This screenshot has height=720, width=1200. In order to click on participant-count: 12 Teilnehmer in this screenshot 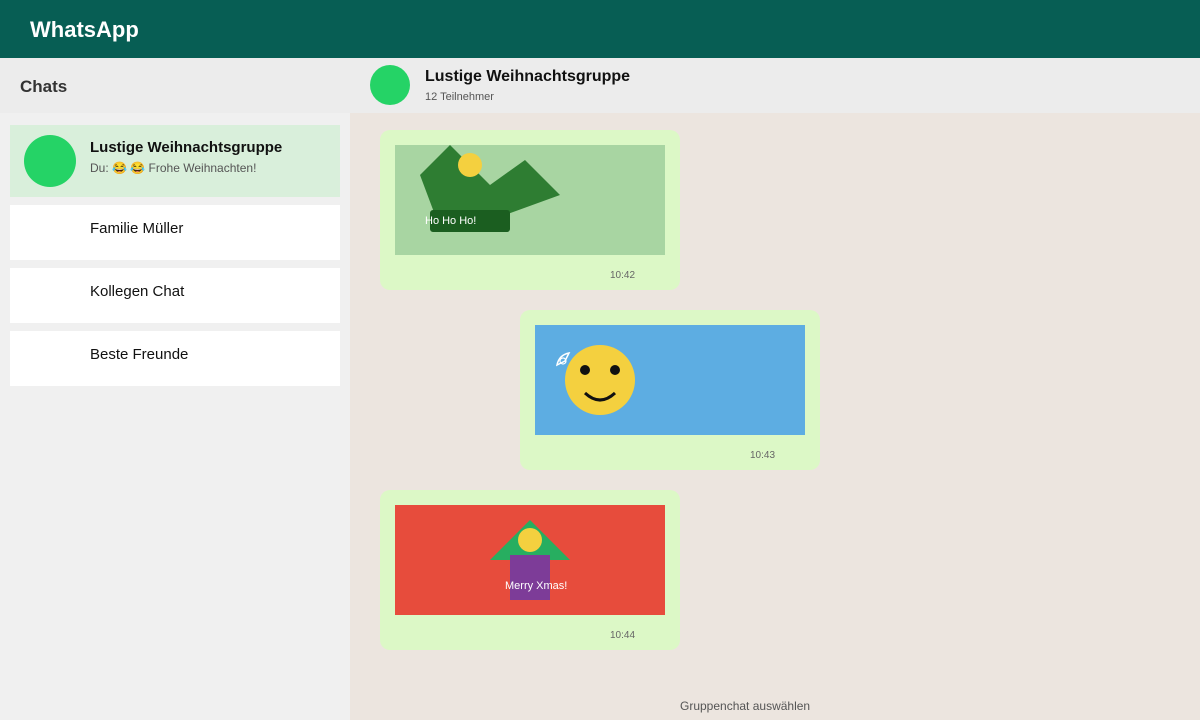, I will do `click(459, 97)`.